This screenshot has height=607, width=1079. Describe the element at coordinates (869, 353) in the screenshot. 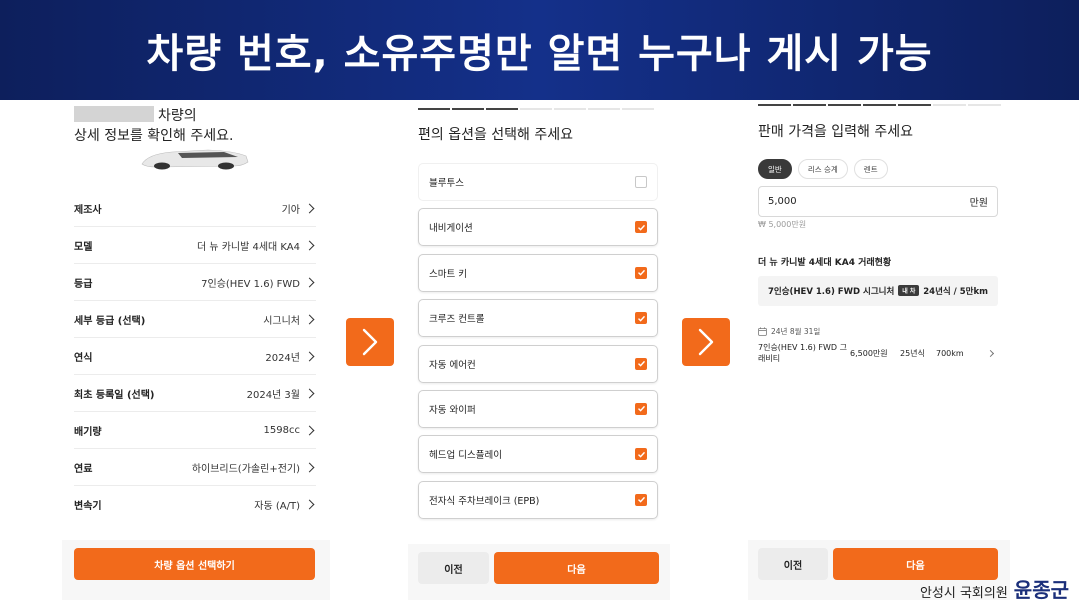

I see `record-price: 6,500만원` at that location.